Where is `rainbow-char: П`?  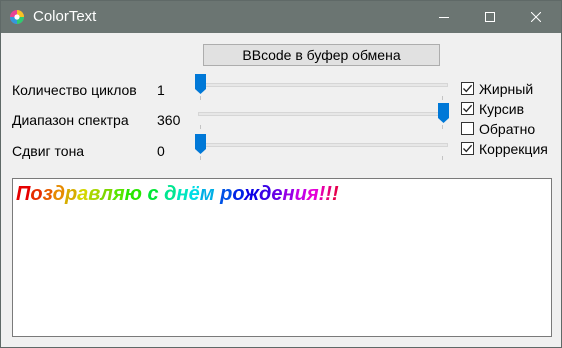
rainbow-char: П is located at coordinates (23, 194).